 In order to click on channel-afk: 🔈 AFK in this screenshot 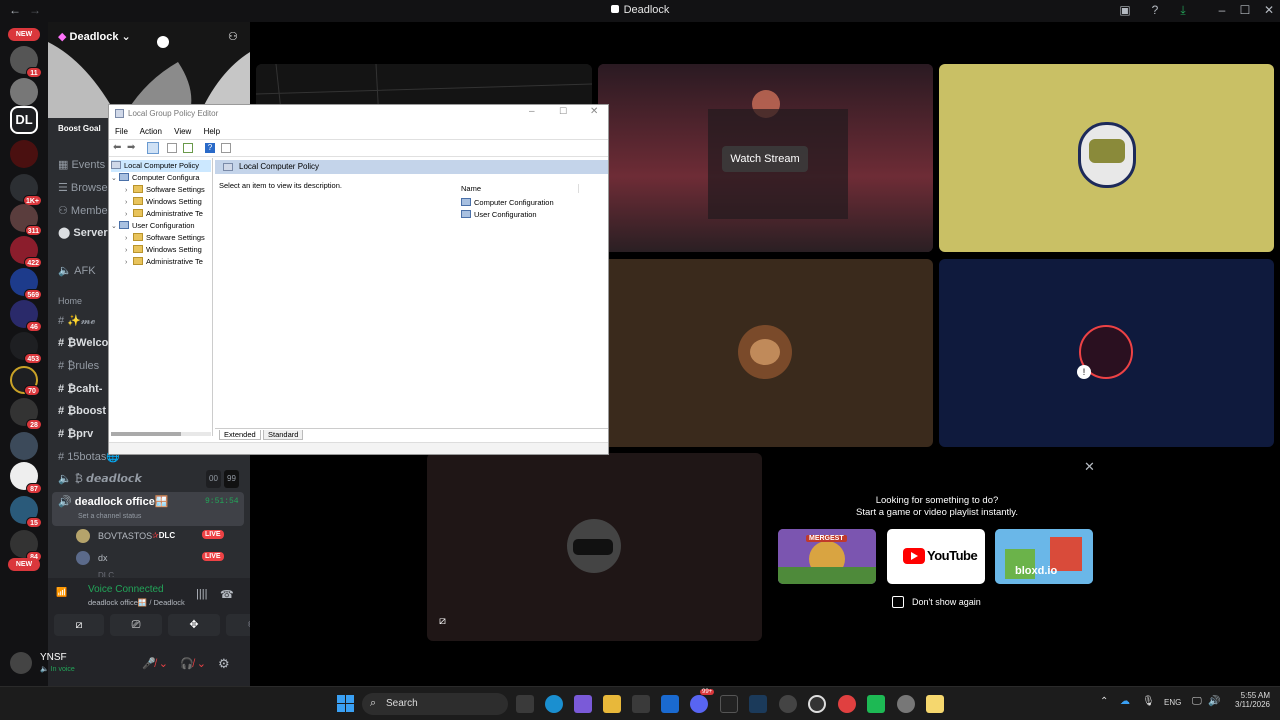, I will do `click(77, 271)`.